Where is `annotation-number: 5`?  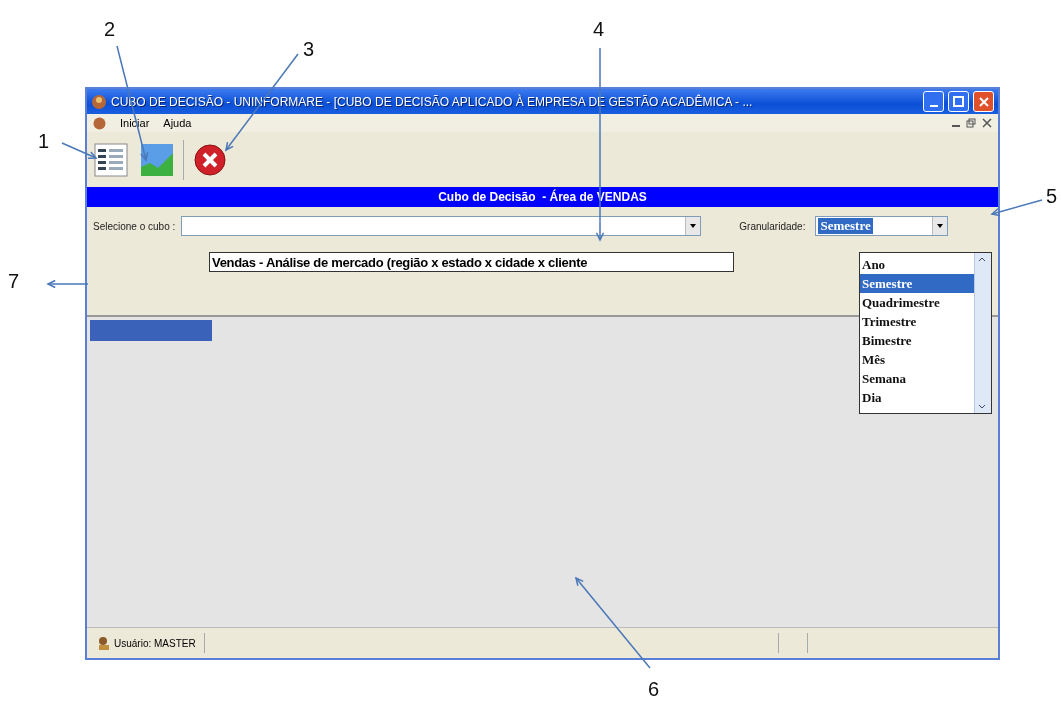
annotation-number: 5 is located at coordinates (1052, 196).